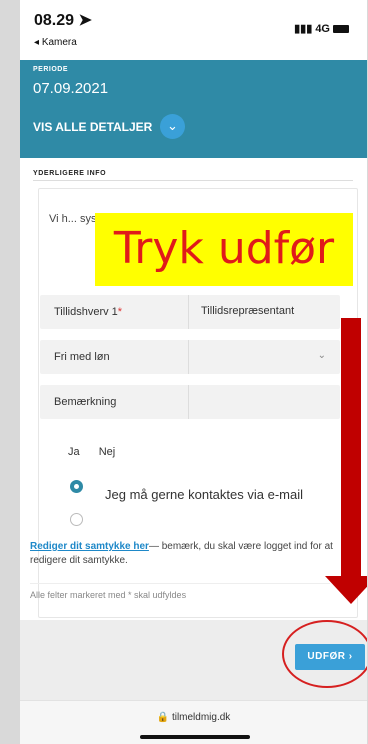 This screenshot has height=744, width=368. Describe the element at coordinates (204, 494) in the screenshot. I see `email-consent-label: Jeg må gerne kontaktes via e-mail` at that location.